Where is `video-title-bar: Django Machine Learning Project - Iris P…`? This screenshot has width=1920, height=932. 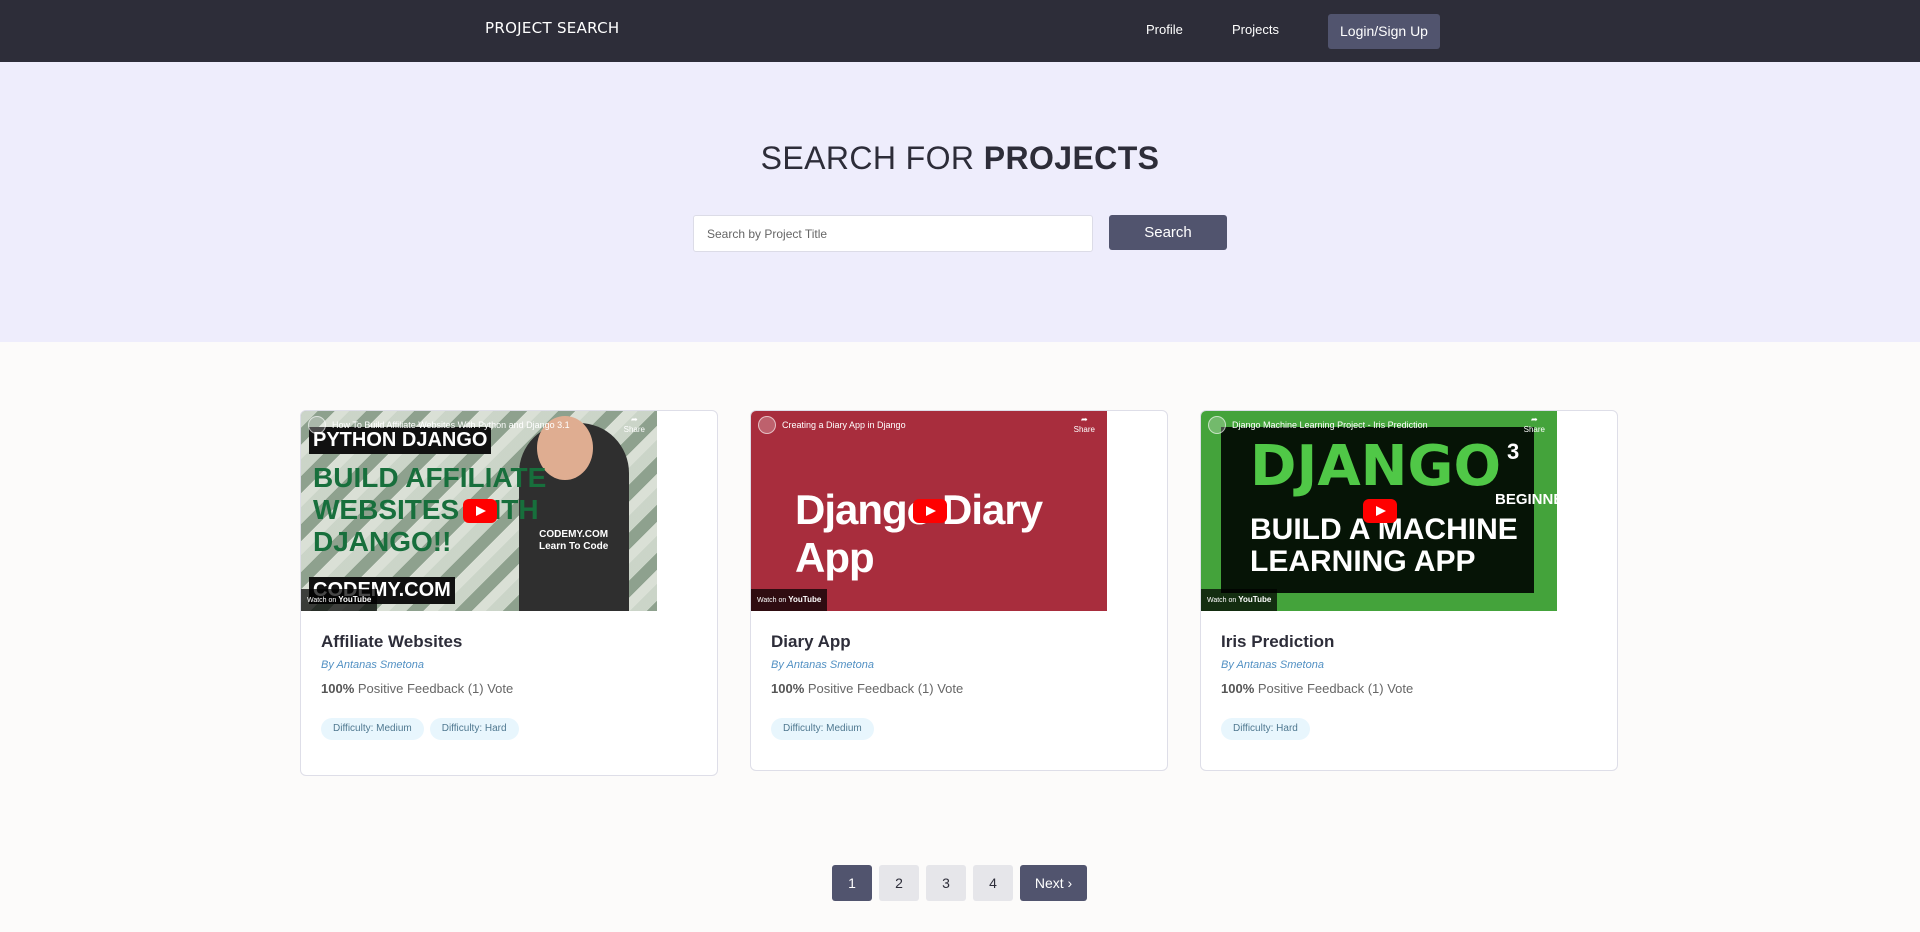
video-title-bar: Django Machine Learning Project - Iris P… is located at coordinates (1379, 425).